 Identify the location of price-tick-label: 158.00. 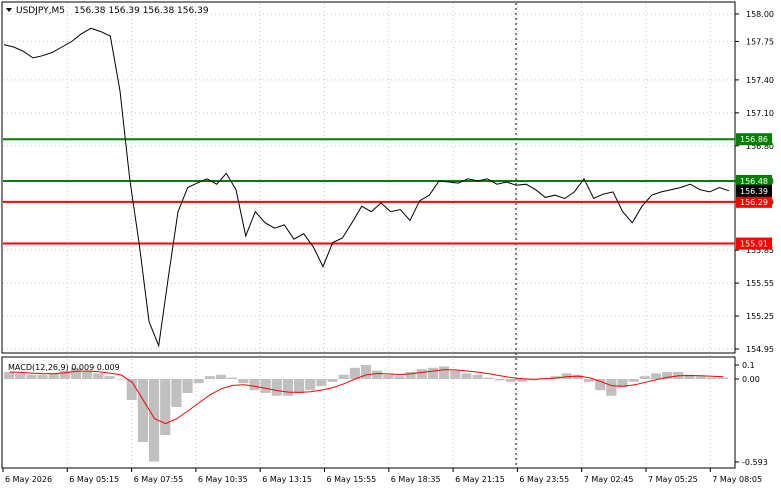
(760, 14).